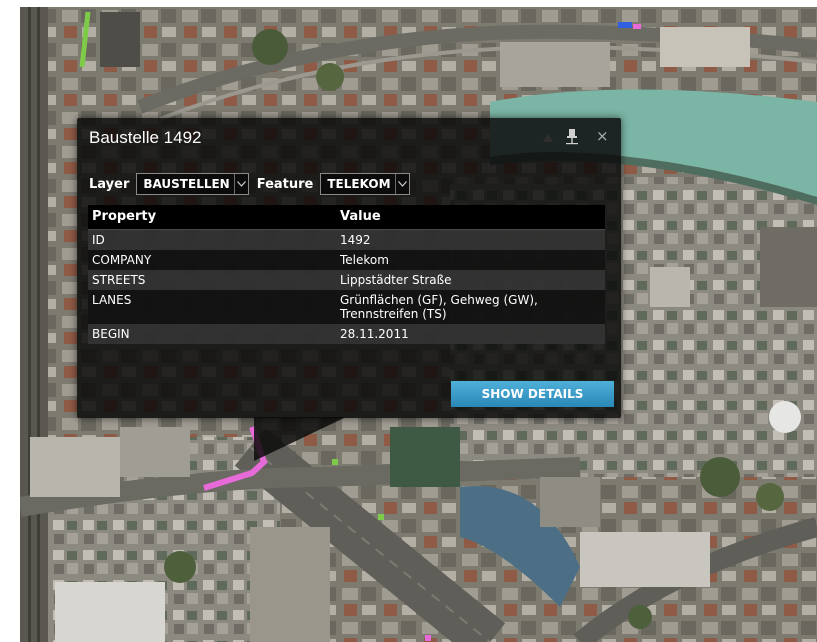  Describe the element at coordinates (212, 279) in the screenshot. I see `property-cell: STREETS` at that location.